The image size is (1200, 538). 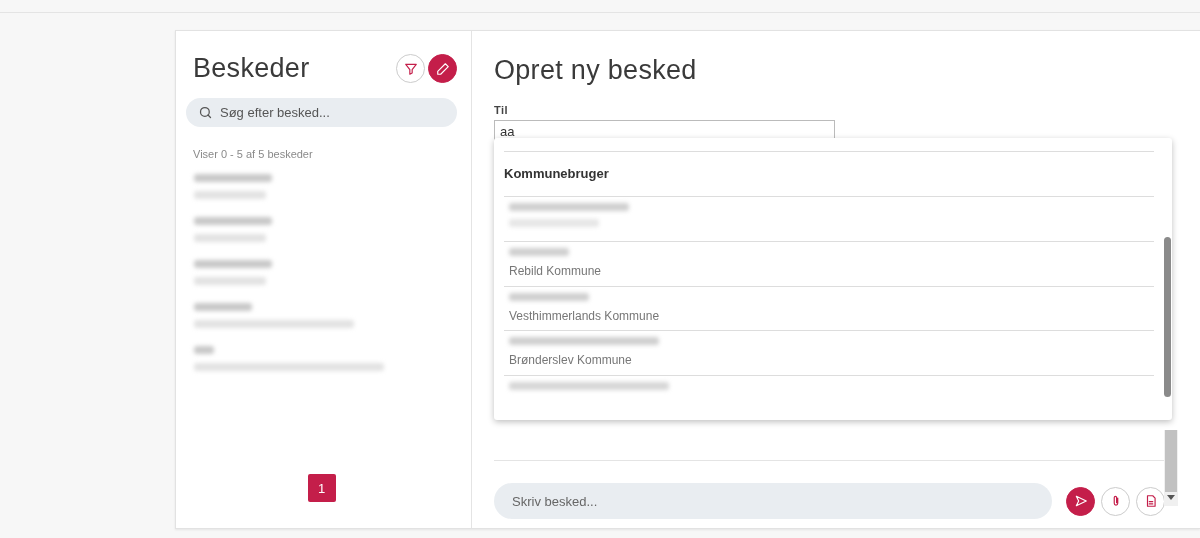 What do you see at coordinates (321, 488) in the screenshot?
I see `page-button: 1` at bounding box center [321, 488].